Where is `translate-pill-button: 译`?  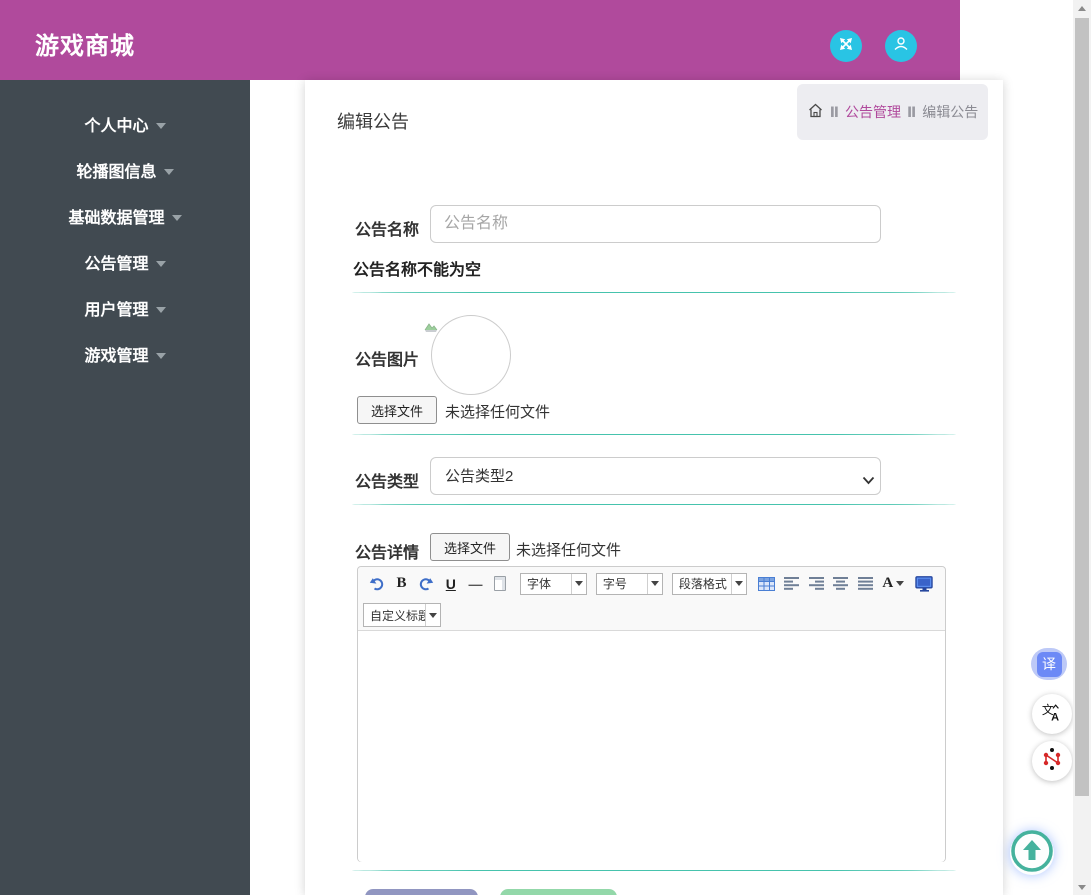
translate-pill-button: 译 is located at coordinates (1049, 664).